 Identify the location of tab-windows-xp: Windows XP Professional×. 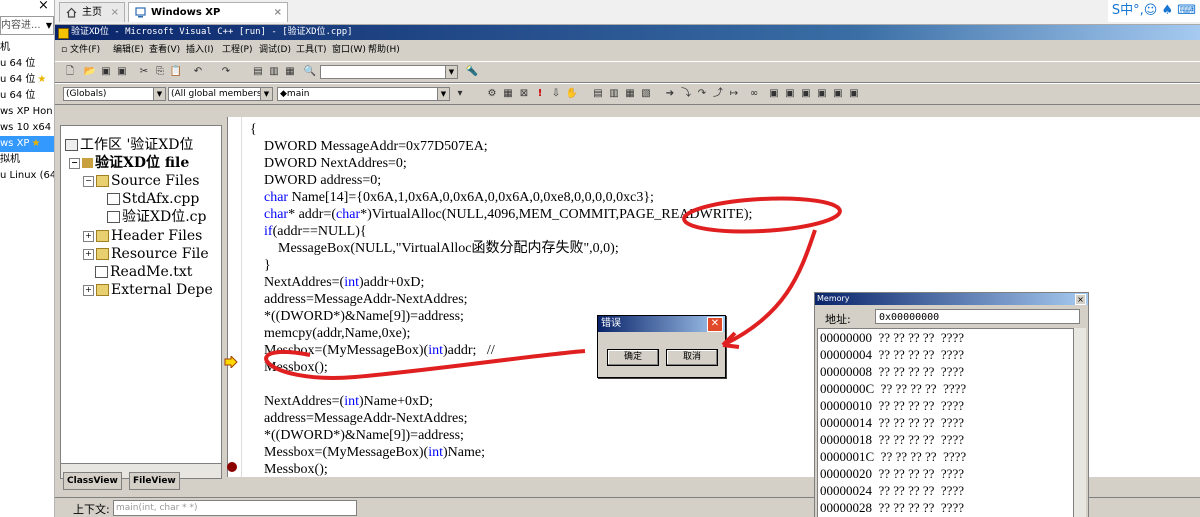
(208, 20).